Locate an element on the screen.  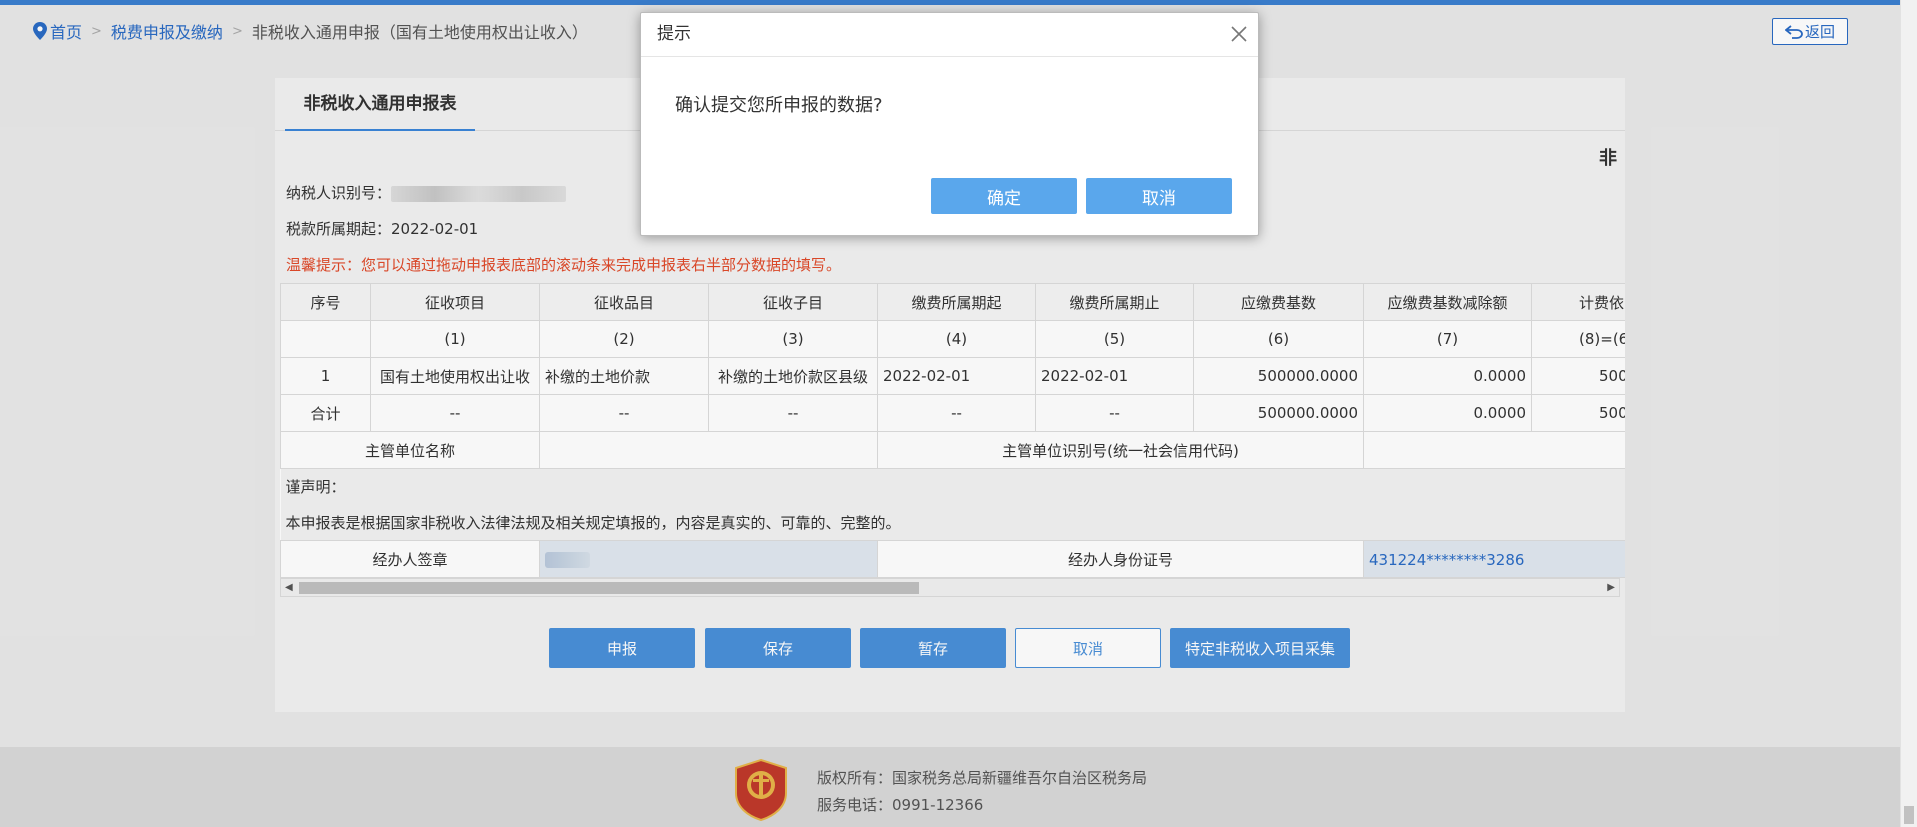
dialog-title: 提示 is located at coordinates (674, 34).